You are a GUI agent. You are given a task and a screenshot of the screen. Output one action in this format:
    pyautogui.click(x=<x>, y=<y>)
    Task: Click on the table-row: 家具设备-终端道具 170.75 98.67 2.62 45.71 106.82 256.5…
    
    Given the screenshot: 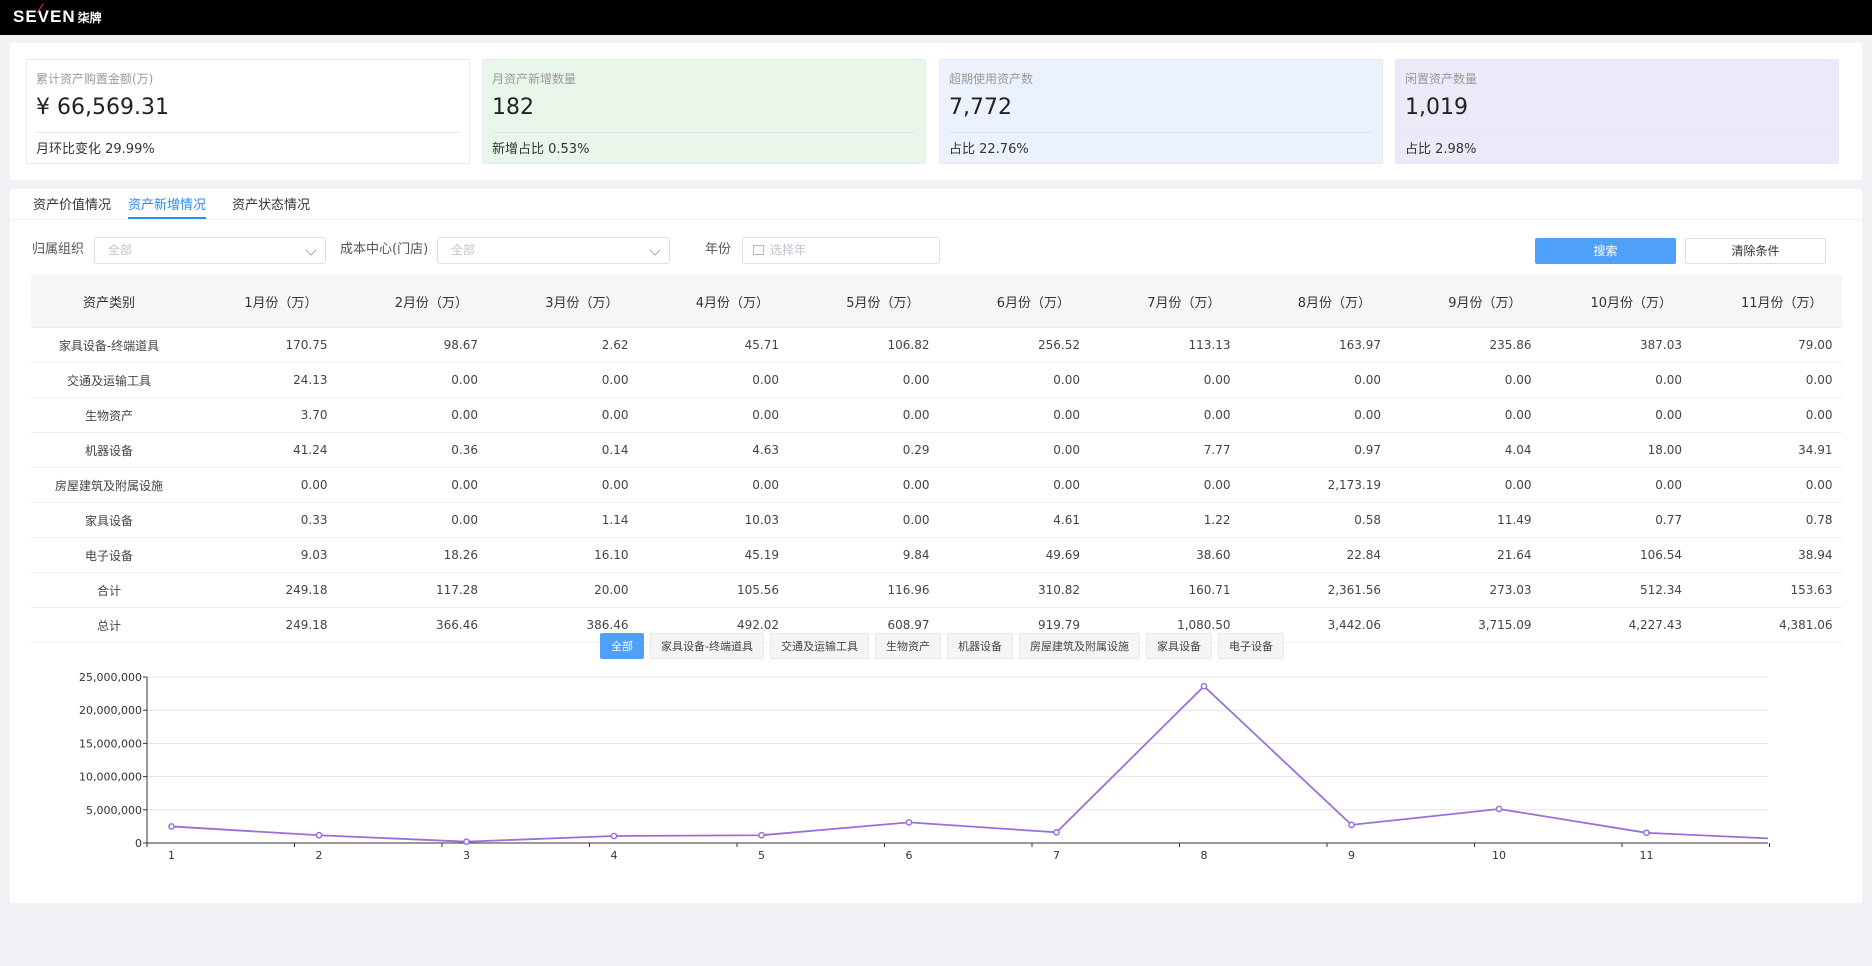 What is the action you would take?
    pyautogui.click(x=936, y=345)
    